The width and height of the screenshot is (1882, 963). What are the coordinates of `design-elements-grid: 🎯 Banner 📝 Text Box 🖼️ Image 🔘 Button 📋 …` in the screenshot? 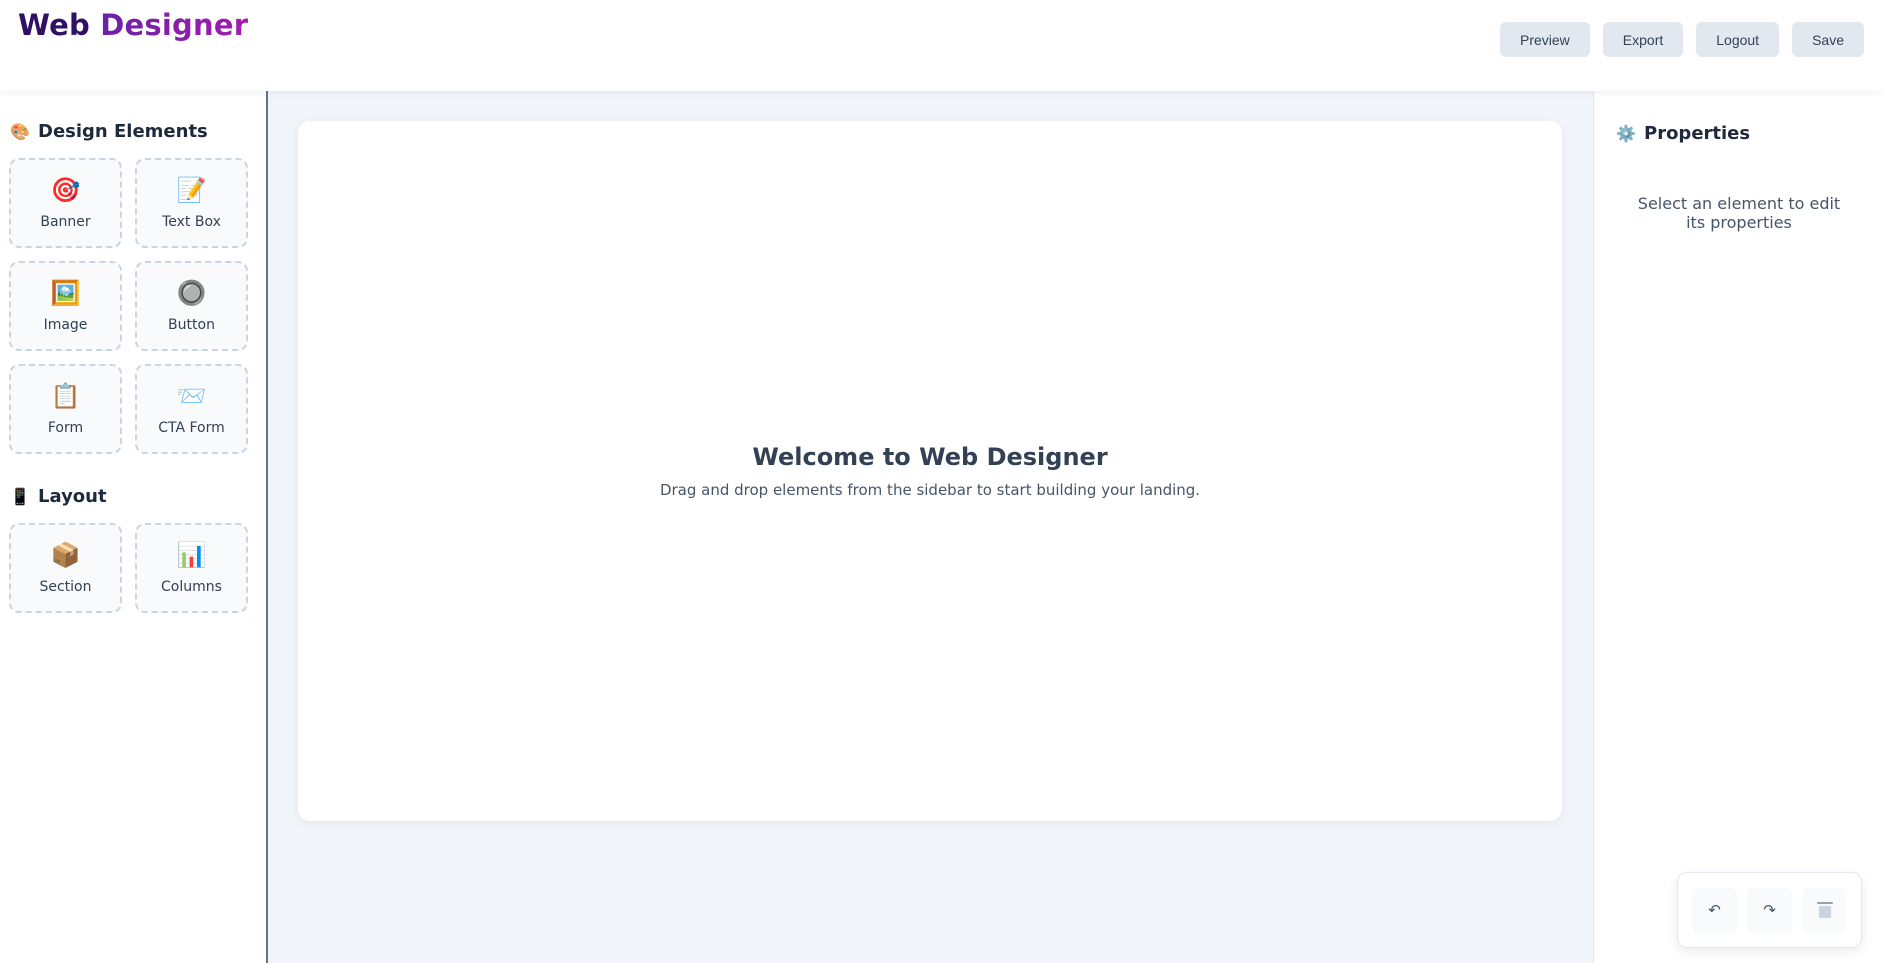 It's located at (137, 306).